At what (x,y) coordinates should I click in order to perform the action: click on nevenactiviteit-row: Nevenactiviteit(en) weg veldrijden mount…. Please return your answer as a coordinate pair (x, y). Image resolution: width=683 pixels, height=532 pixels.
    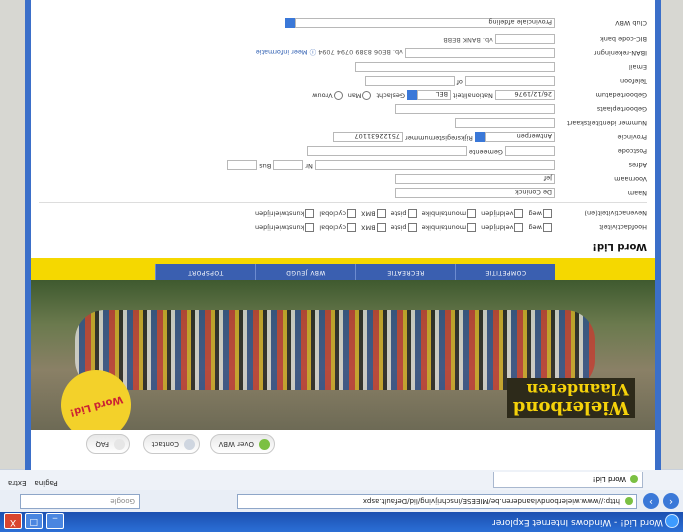
    Looking at the image, I should click on (343, 212).